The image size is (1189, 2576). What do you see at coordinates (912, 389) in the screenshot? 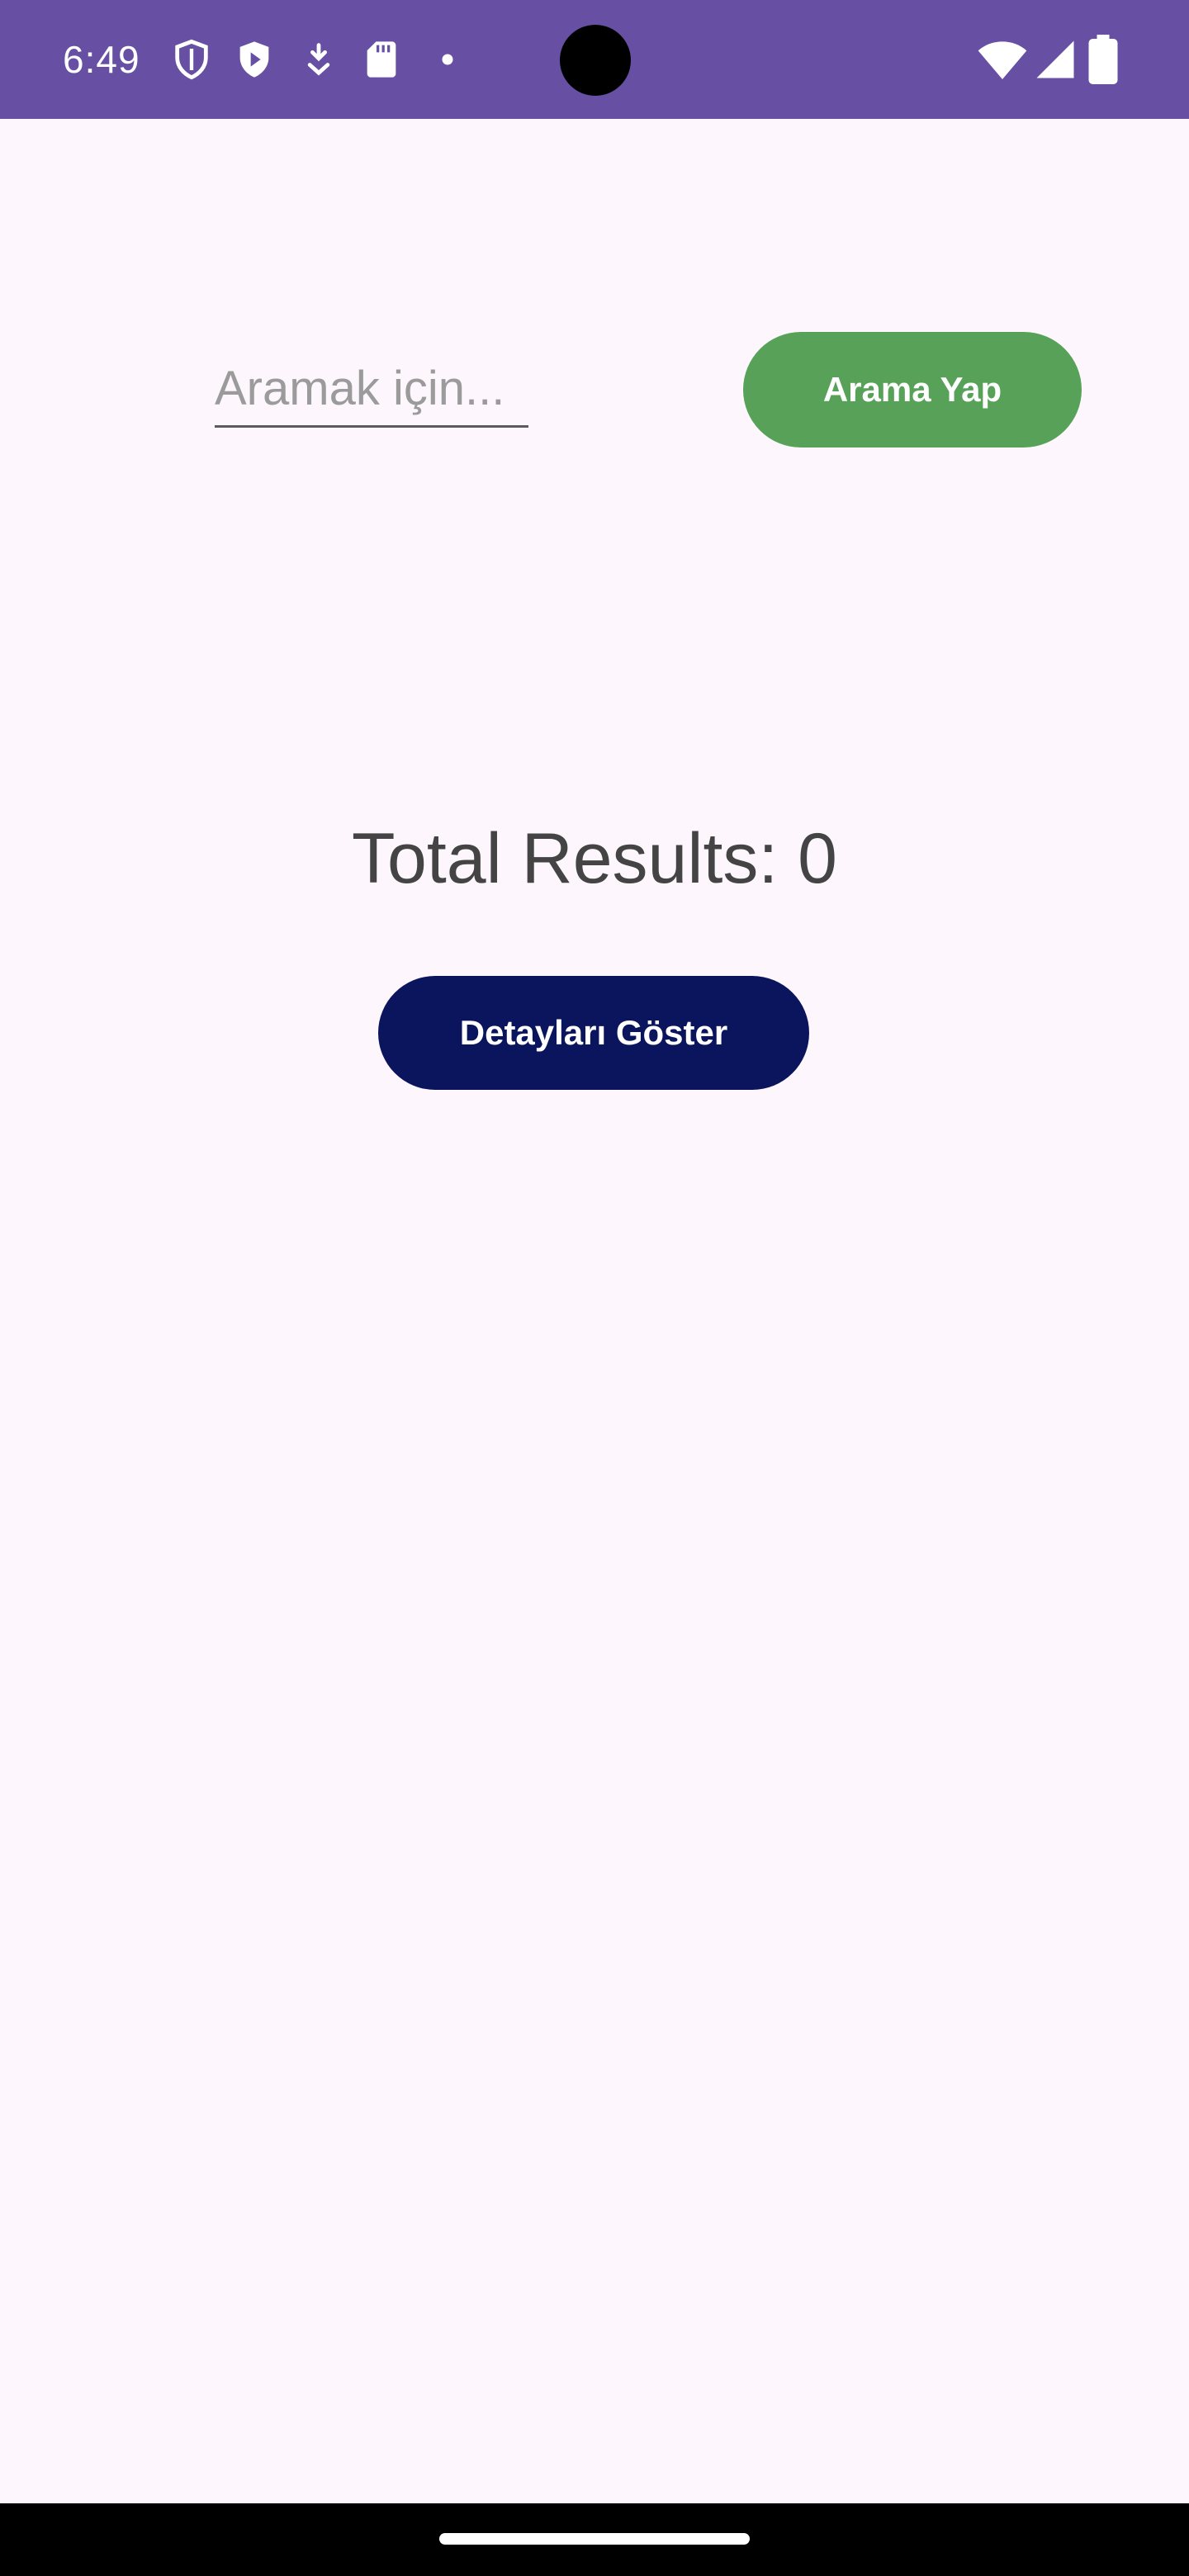
I see `search-button: Arama Yap` at bounding box center [912, 389].